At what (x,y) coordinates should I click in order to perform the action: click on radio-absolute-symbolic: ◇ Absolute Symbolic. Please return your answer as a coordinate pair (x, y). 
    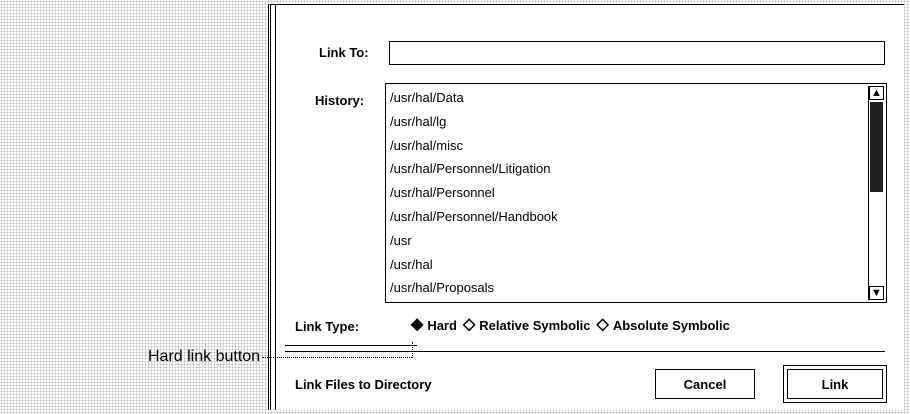
    Looking at the image, I should click on (663, 325).